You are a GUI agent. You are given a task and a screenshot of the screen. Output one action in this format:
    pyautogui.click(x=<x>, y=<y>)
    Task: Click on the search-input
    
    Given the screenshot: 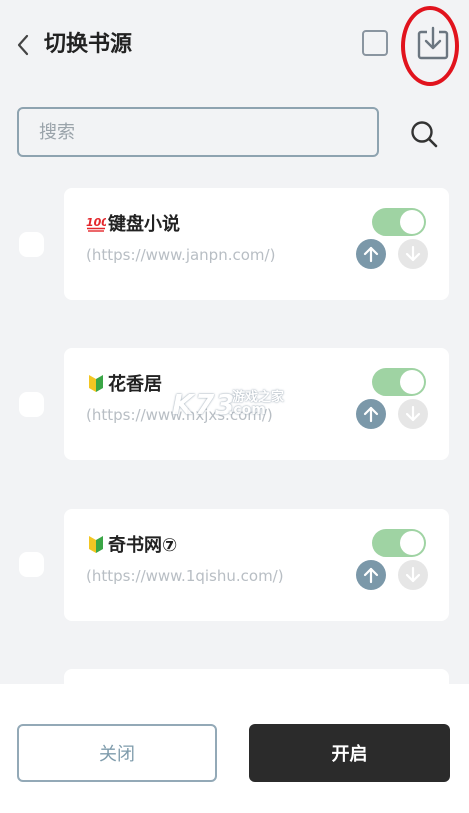 What is the action you would take?
    pyautogui.click(x=198, y=132)
    